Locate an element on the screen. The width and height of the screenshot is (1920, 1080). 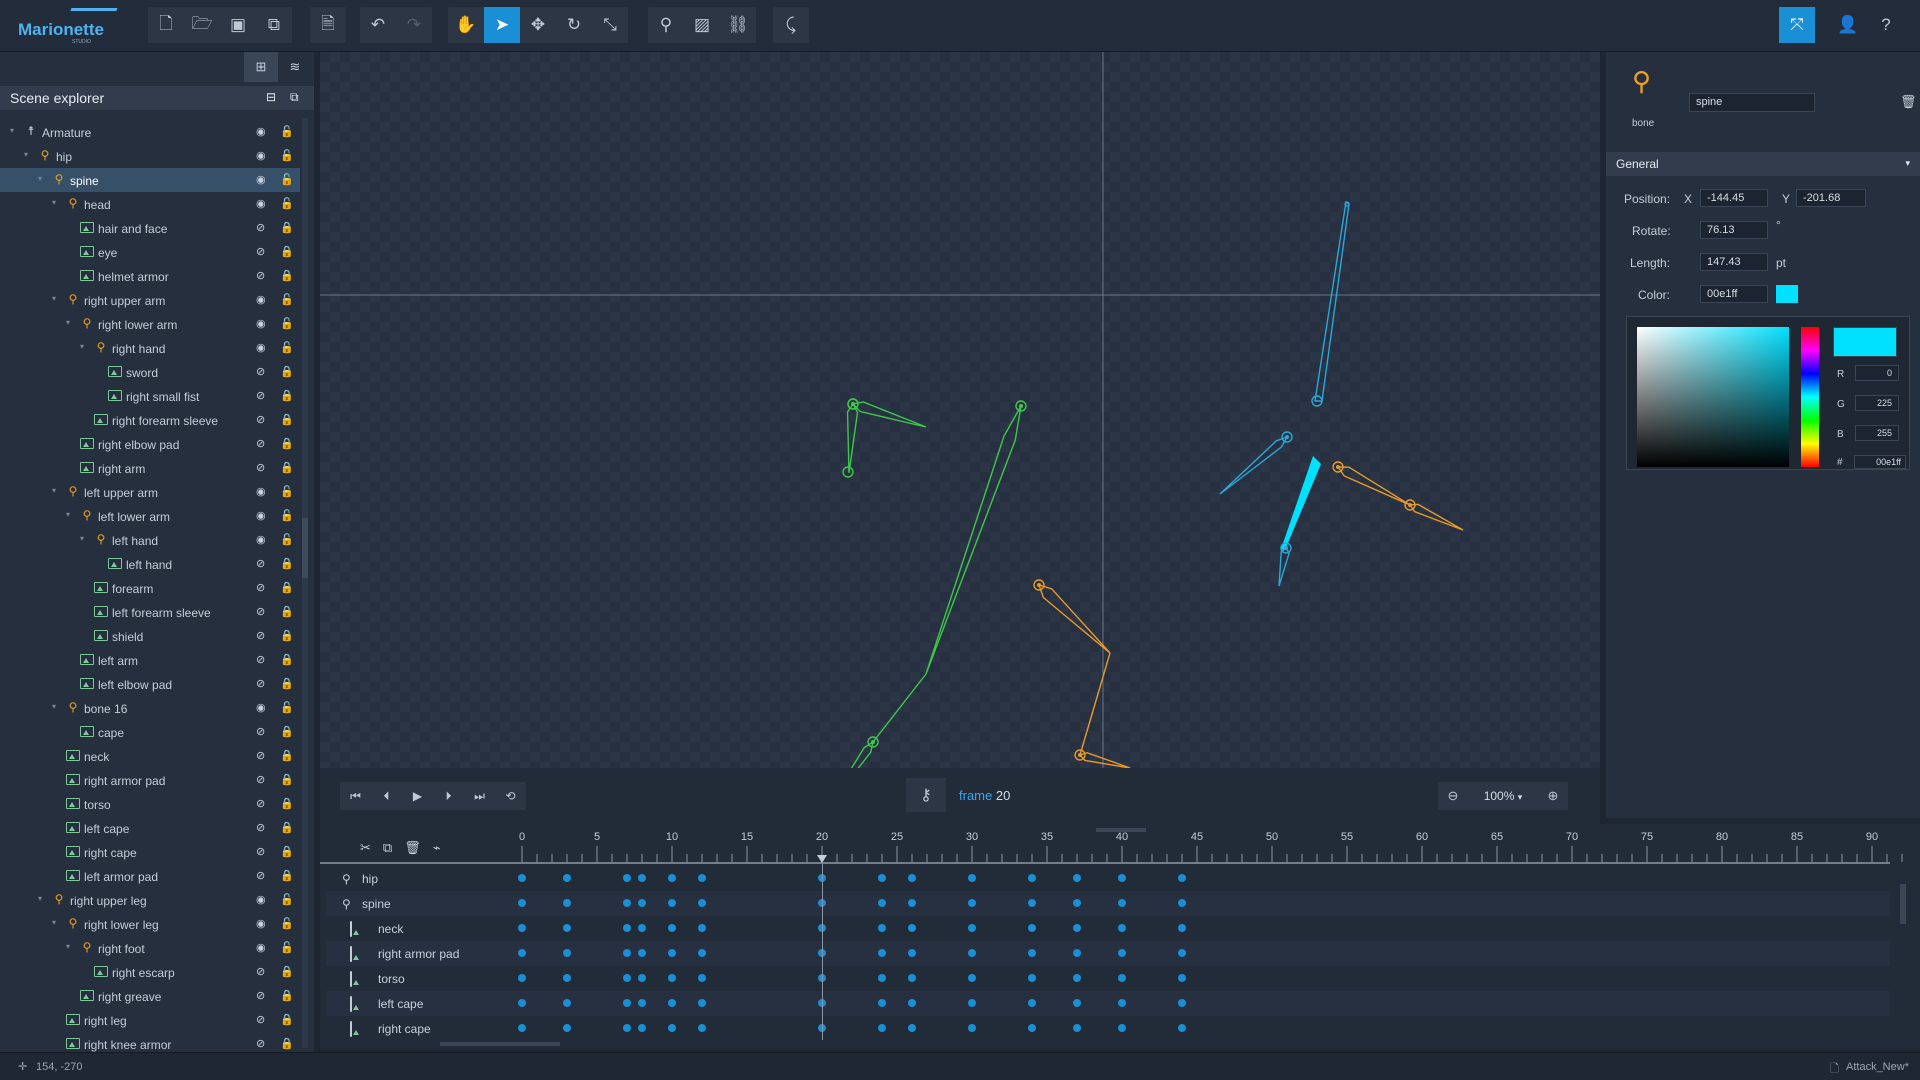
tree-item: ▾ ⚲ left upper arm ◉ 🔓 is located at coordinates (150, 492).